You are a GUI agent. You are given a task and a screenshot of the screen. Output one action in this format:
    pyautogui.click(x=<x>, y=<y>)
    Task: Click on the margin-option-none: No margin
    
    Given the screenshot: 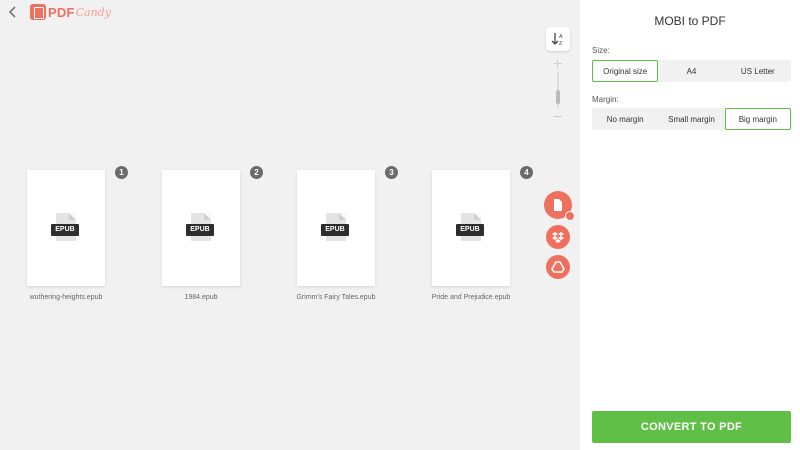 What is the action you would take?
    pyautogui.click(x=625, y=119)
    